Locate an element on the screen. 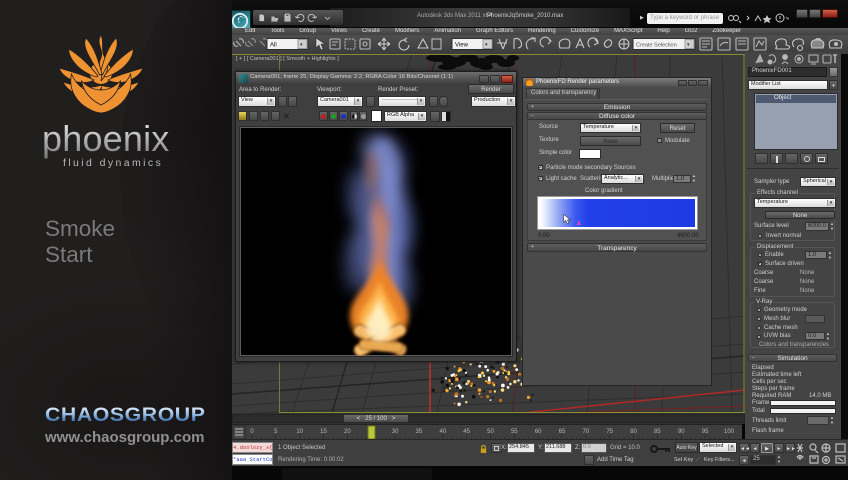 The height and width of the screenshot is (480, 848). svg-text: All is located at coordinates (273, 46).